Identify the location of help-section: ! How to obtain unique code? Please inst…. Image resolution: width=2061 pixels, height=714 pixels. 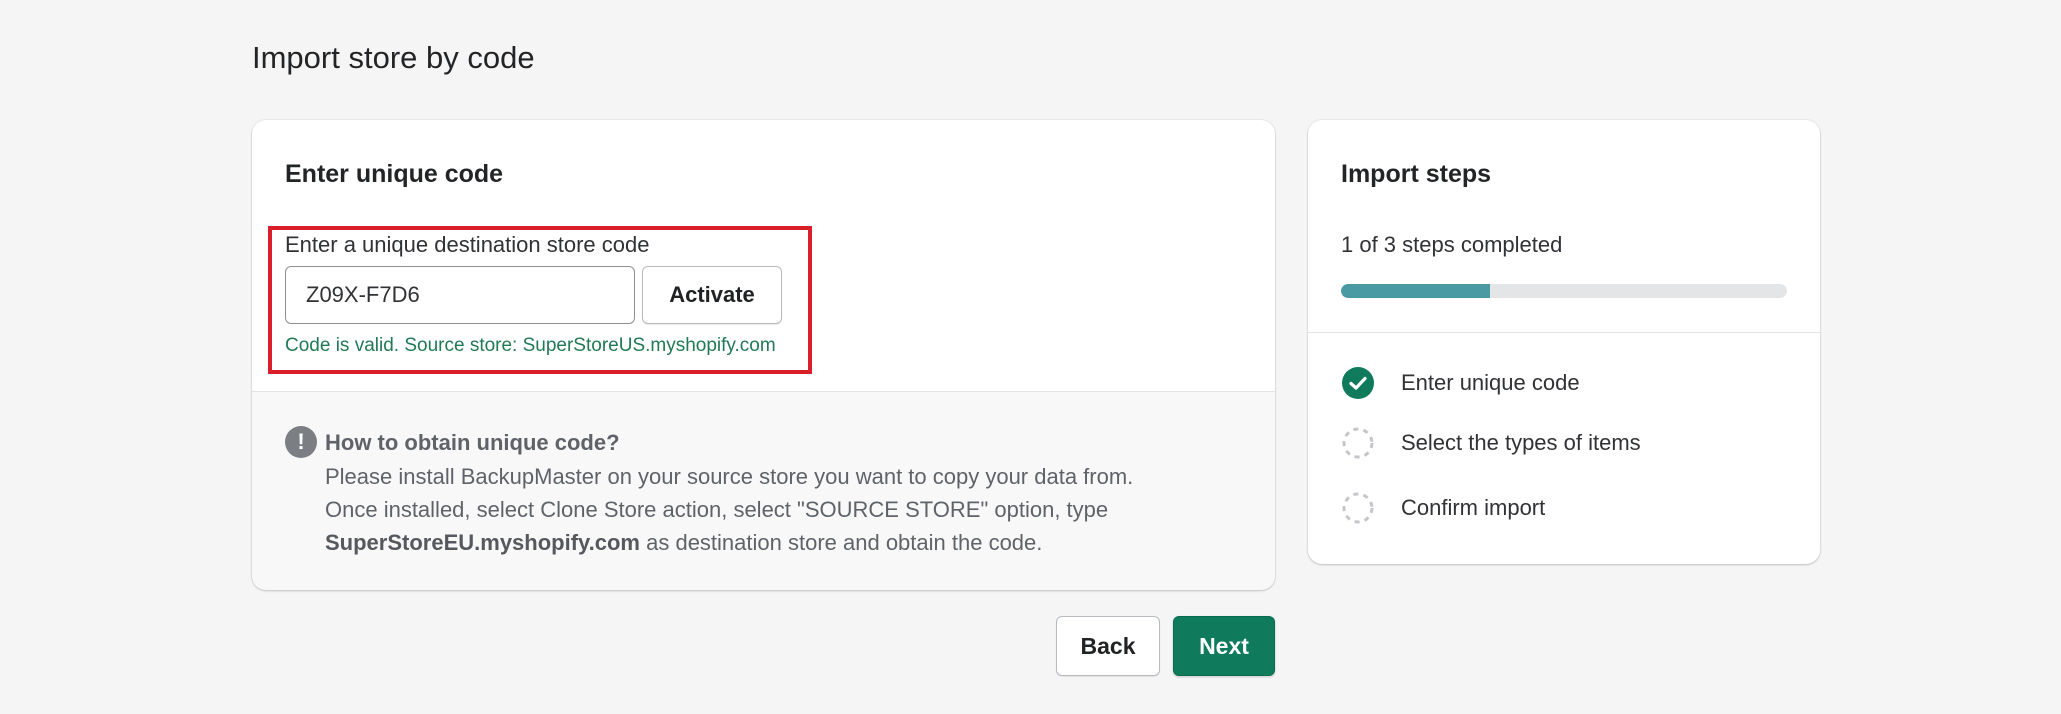
(763, 490).